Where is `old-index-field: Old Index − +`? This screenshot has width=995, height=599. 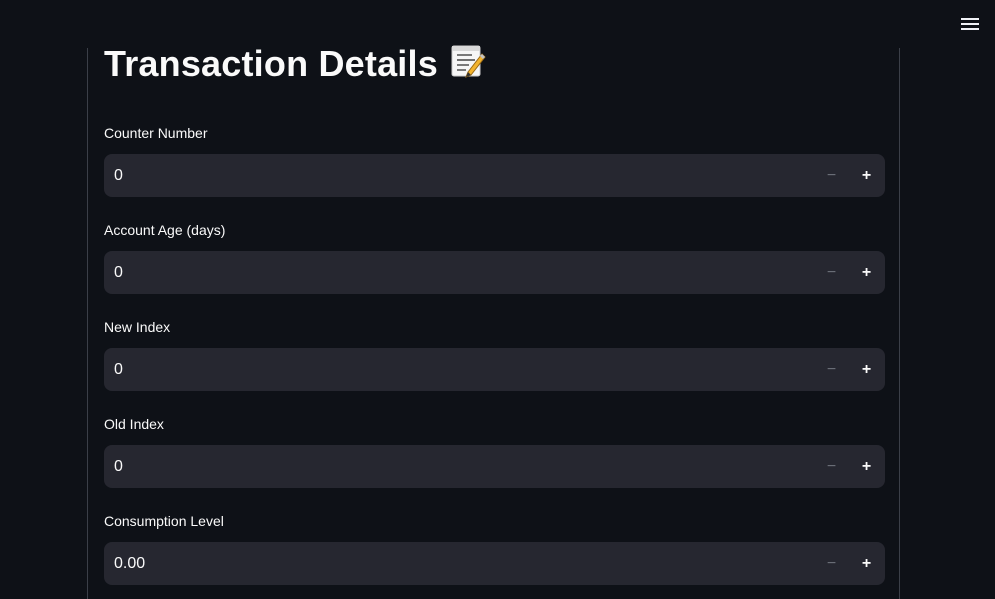
old-index-field: Old Index − + is located at coordinates (494, 451).